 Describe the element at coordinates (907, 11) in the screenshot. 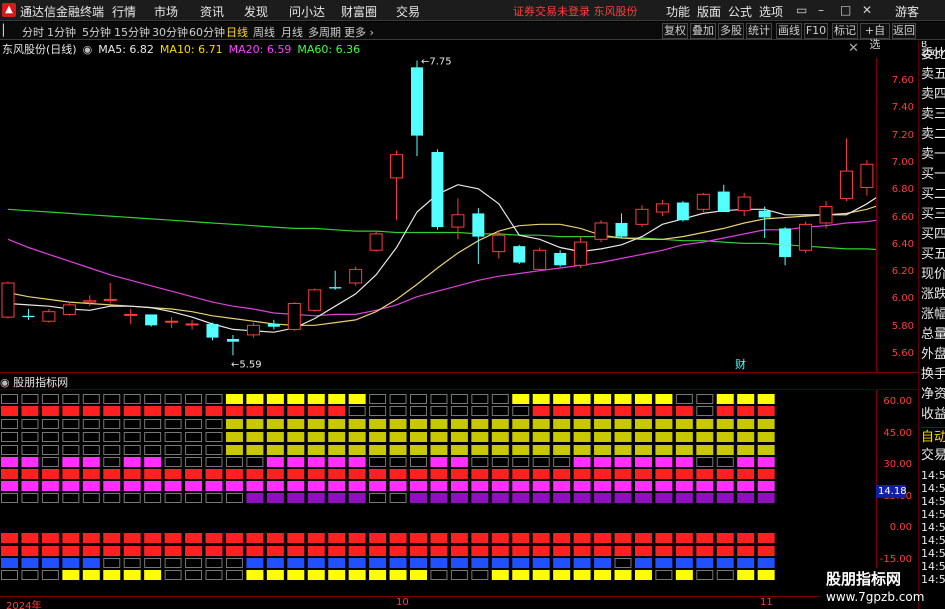

I see `user-guest: 游客` at that location.